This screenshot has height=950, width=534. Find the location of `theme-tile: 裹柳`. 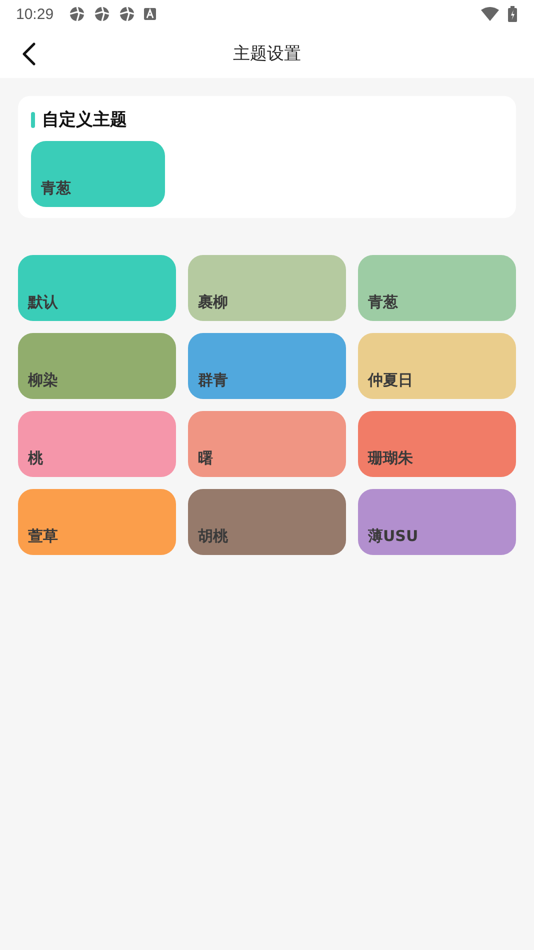

theme-tile: 裹柳 is located at coordinates (267, 288).